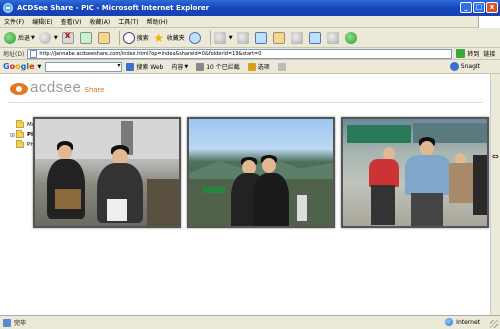 The width and height of the screenshot is (500, 329). I want to click on window-controls: _ □ x, so click(479, 7).